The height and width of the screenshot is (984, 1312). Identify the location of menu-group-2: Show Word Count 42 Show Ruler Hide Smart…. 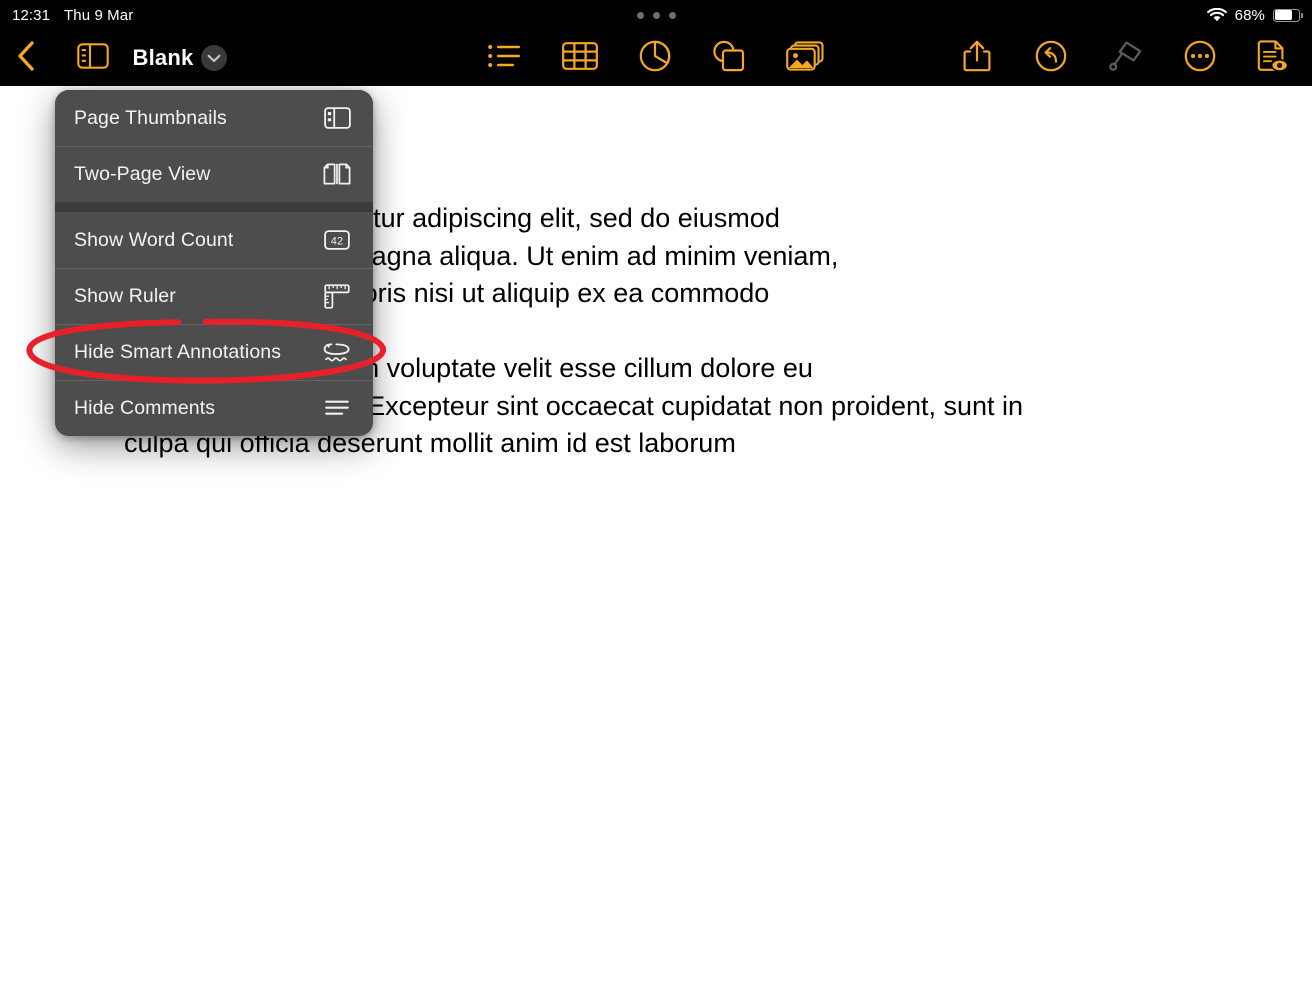
(214, 324).